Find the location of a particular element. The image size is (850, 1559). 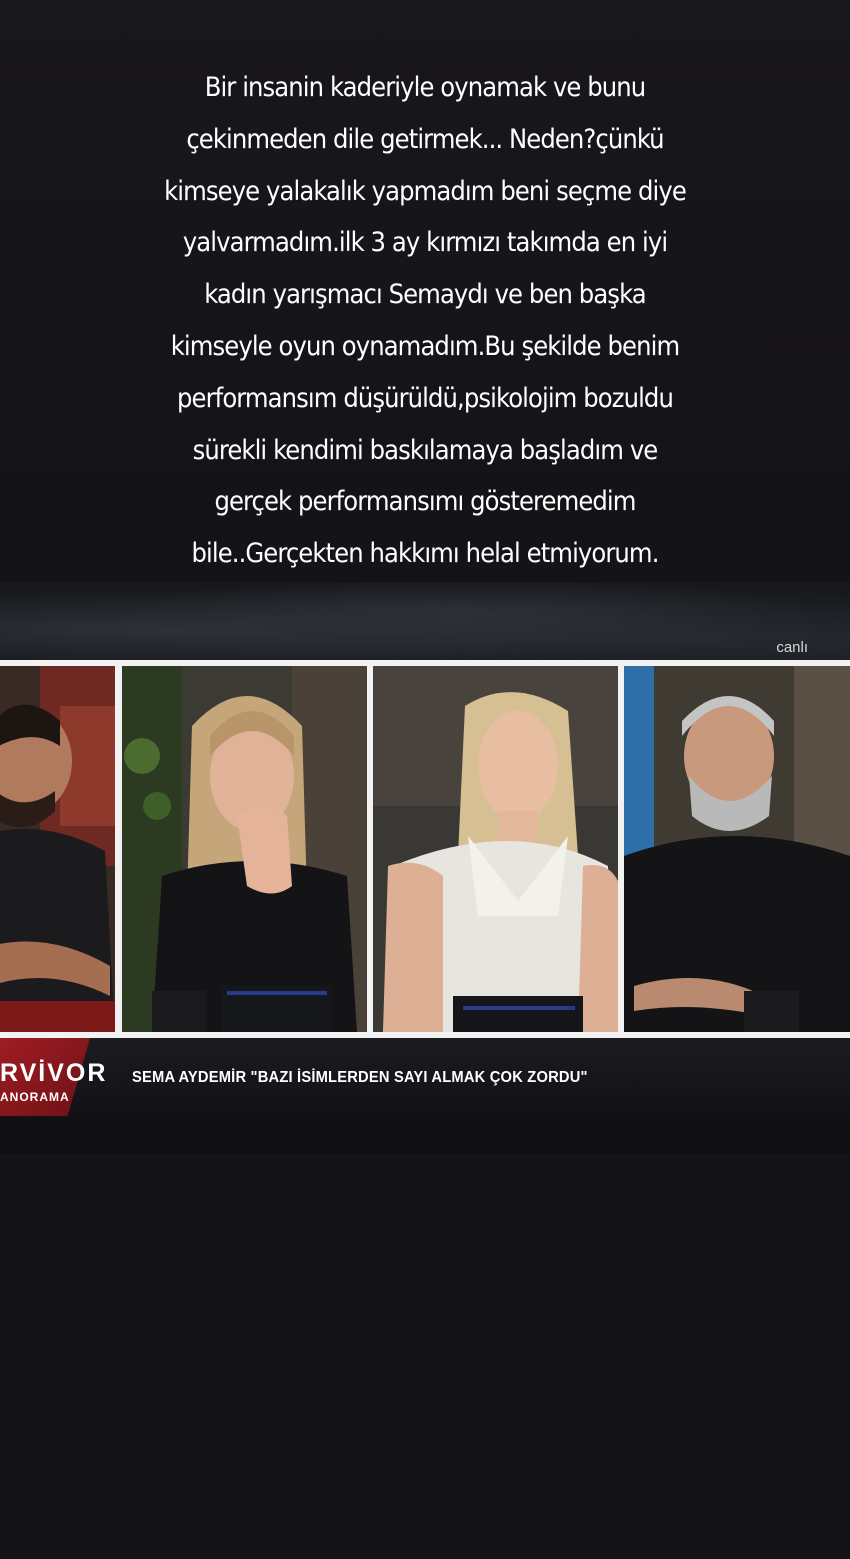

caption-line: gerçek performansımı gösteremedim is located at coordinates (425, 502).